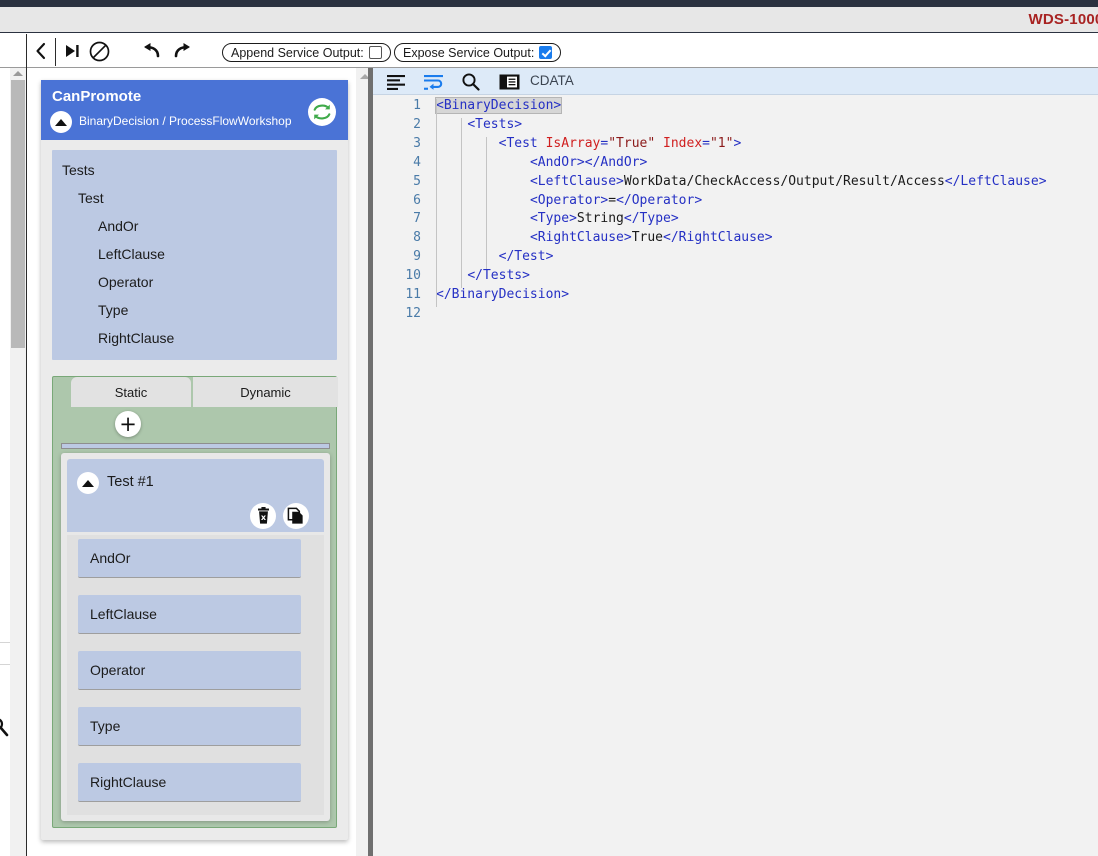 Image resolution: width=1098 pixels, height=856 pixels. What do you see at coordinates (189, 614) in the screenshot?
I see `field-row-leftclause: LeftClause` at bounding box center [189, 614].